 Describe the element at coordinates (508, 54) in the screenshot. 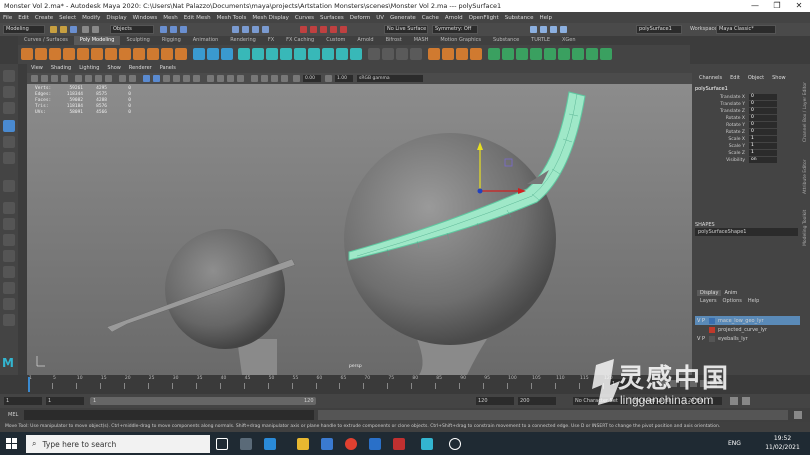

I see `planar-map-icon` at that location.